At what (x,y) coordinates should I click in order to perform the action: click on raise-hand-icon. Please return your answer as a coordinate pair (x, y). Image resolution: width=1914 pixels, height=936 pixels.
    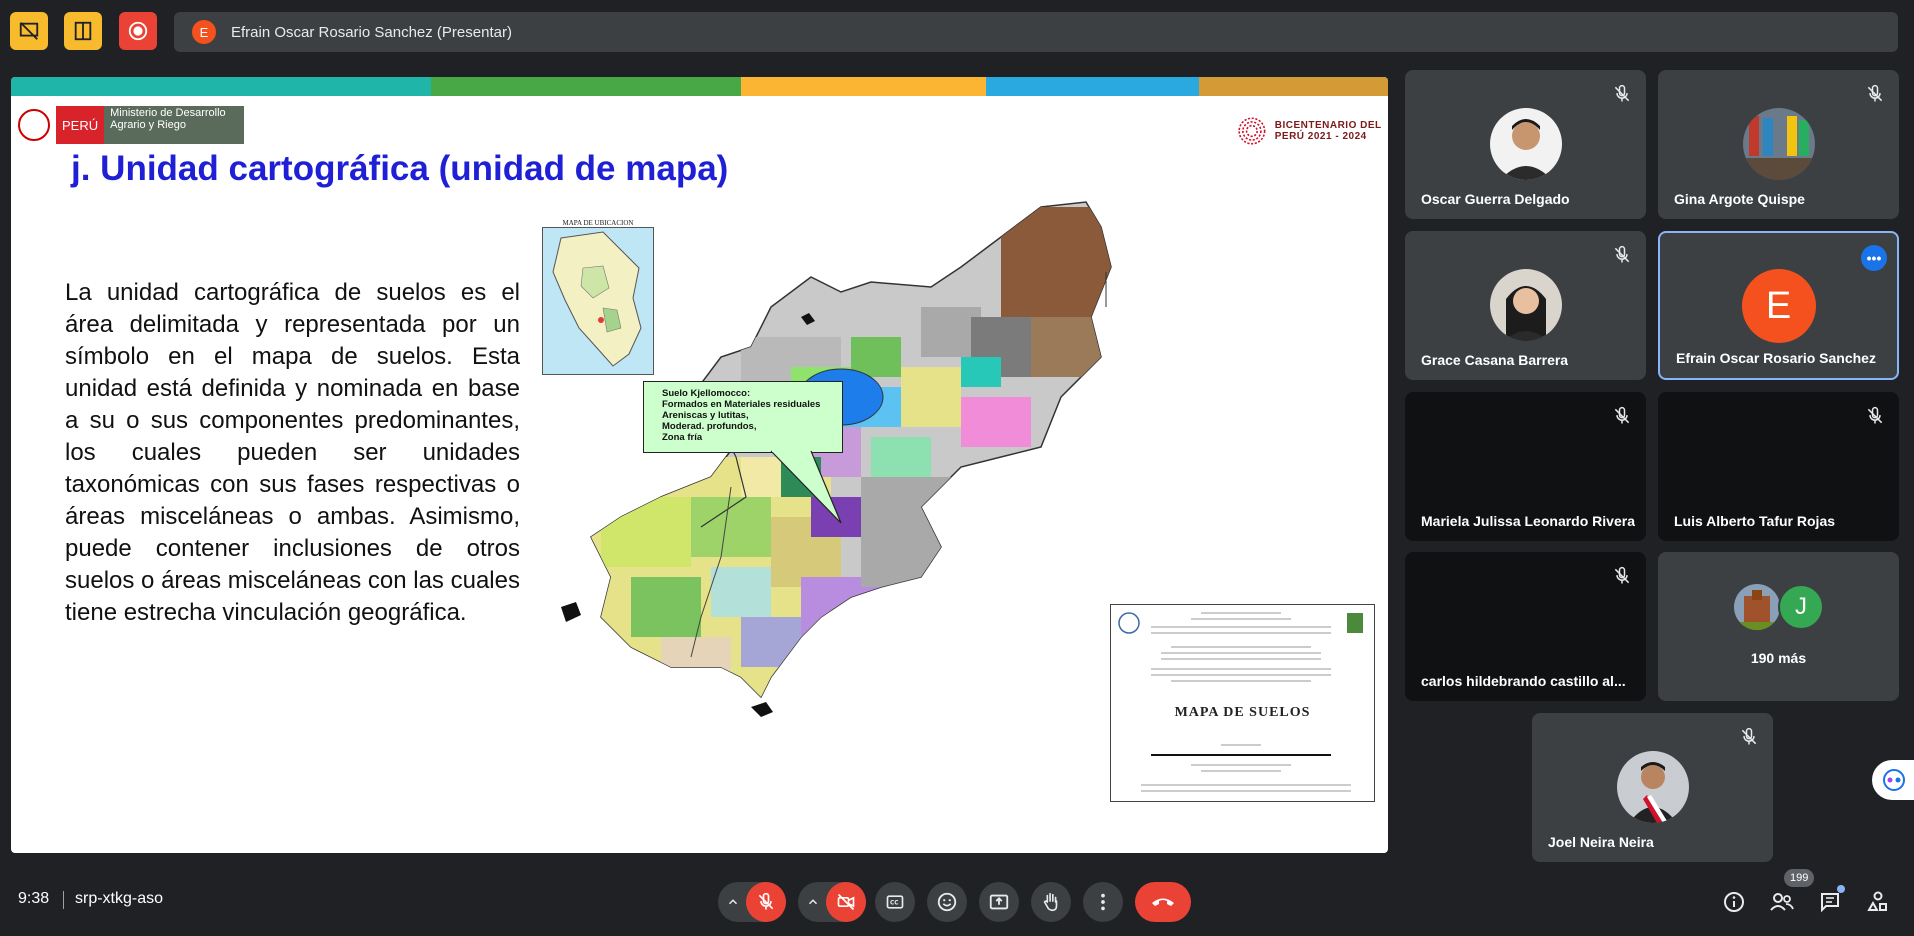
    Looking at the image, I should click on (1050, 902).